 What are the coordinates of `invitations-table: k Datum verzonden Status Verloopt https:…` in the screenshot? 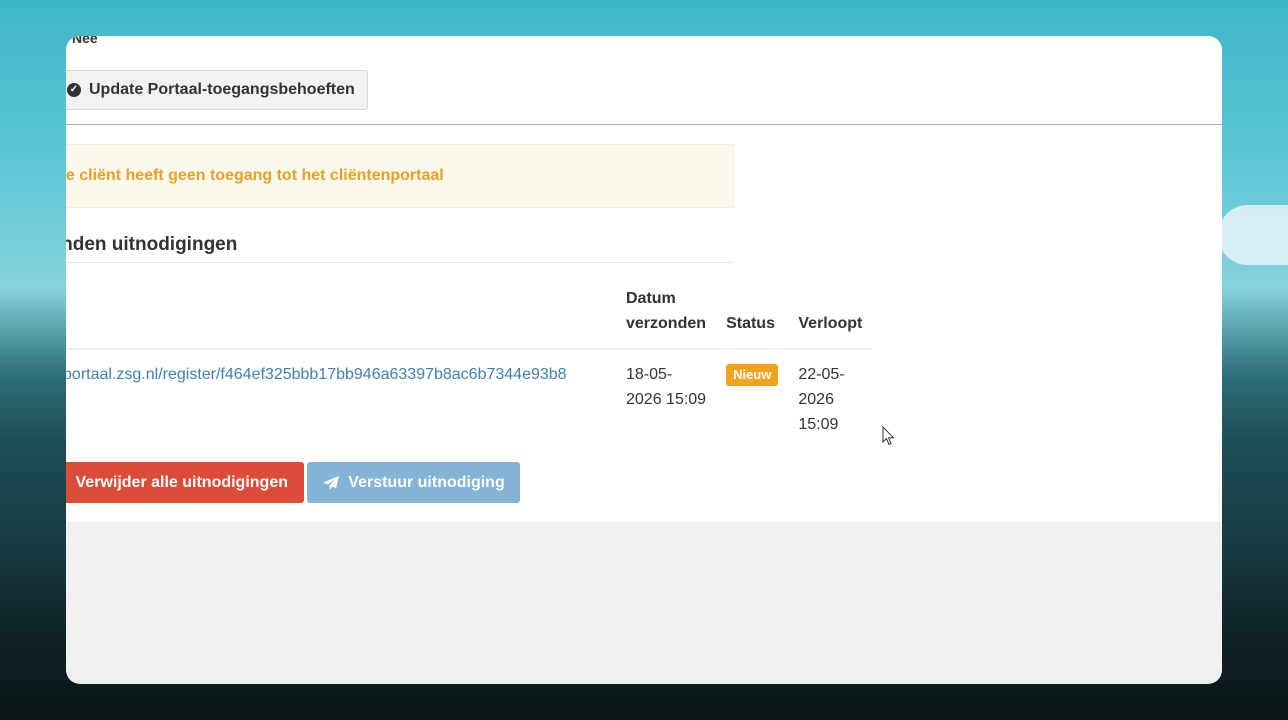 It's located at (469, 364).